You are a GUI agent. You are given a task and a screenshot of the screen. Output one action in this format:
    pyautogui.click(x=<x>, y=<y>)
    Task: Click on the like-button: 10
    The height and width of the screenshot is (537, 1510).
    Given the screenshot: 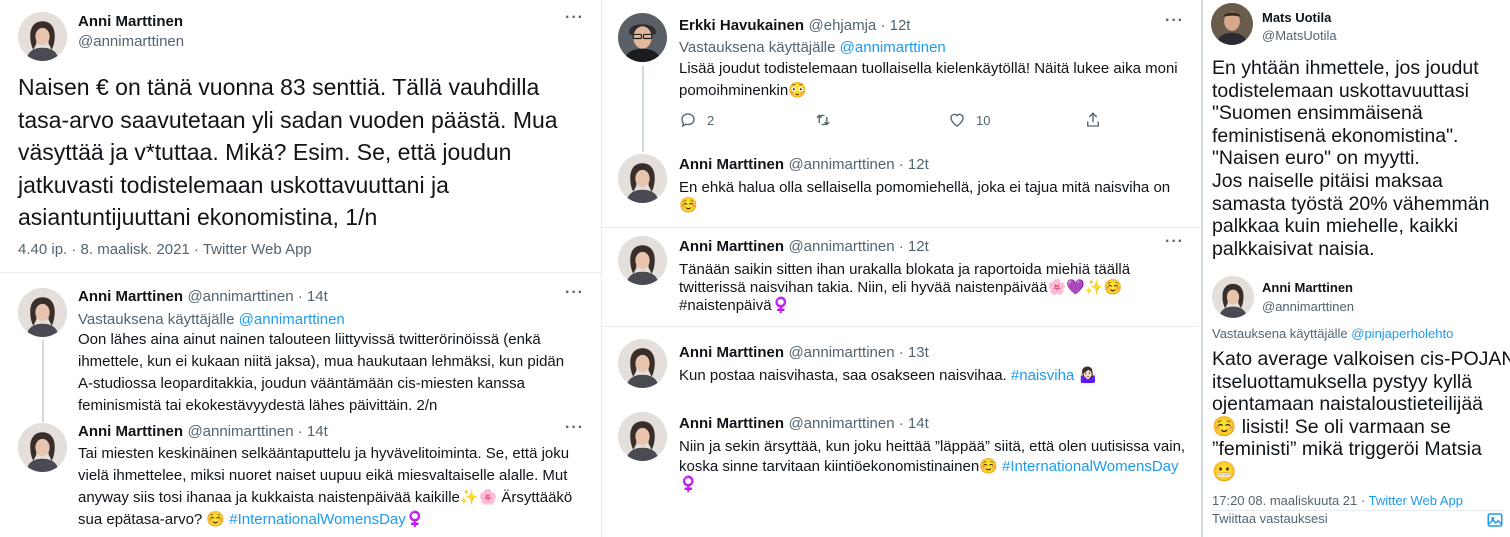 What is the action you would take?
    pyautogui.click(x=969, y=120)
    